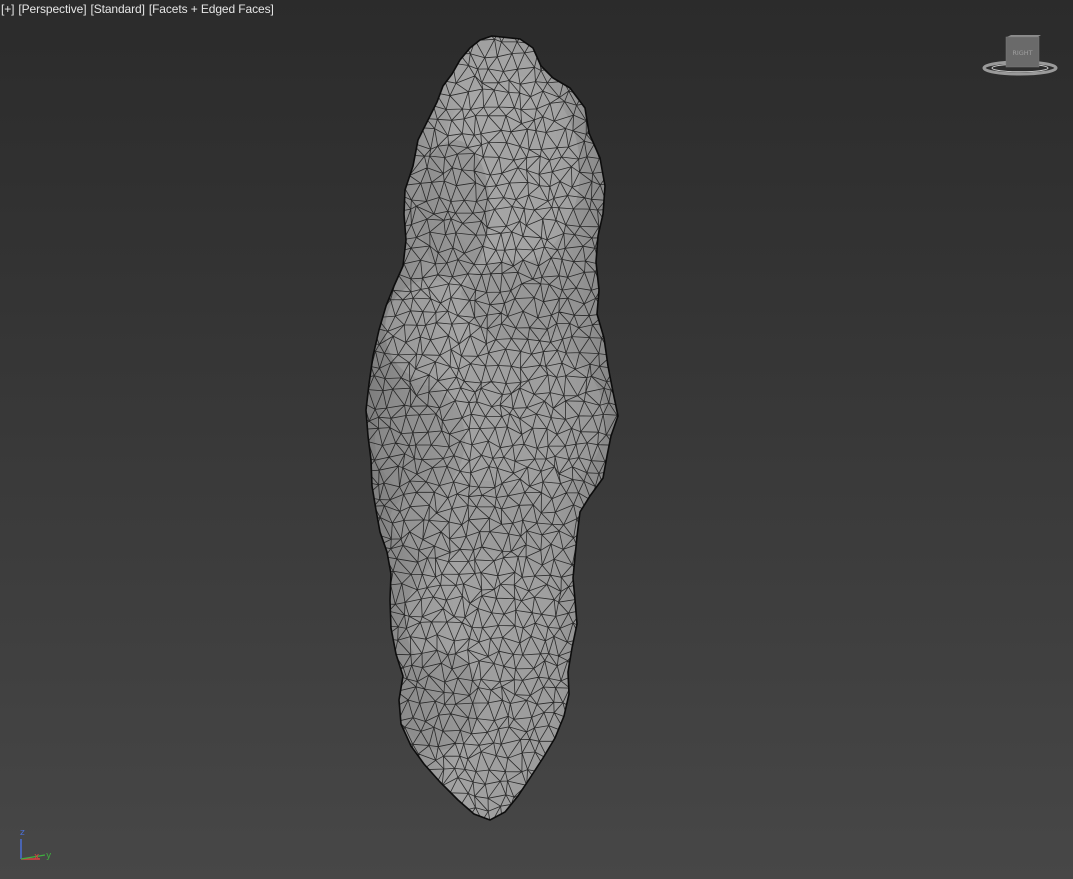 This screenshot has height=879, width=1073. I want to click on axis-tripod: z x y, so click(36, 845).